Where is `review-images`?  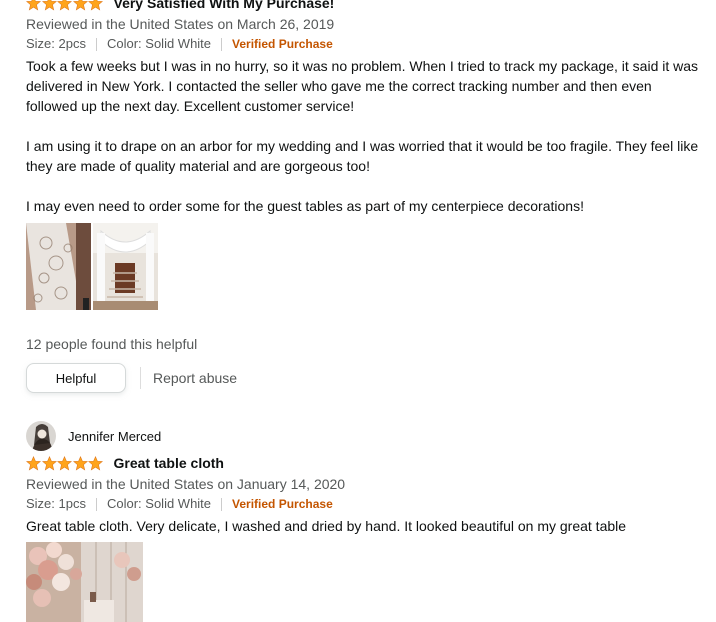
review-images is located at coordinates (366, 266).